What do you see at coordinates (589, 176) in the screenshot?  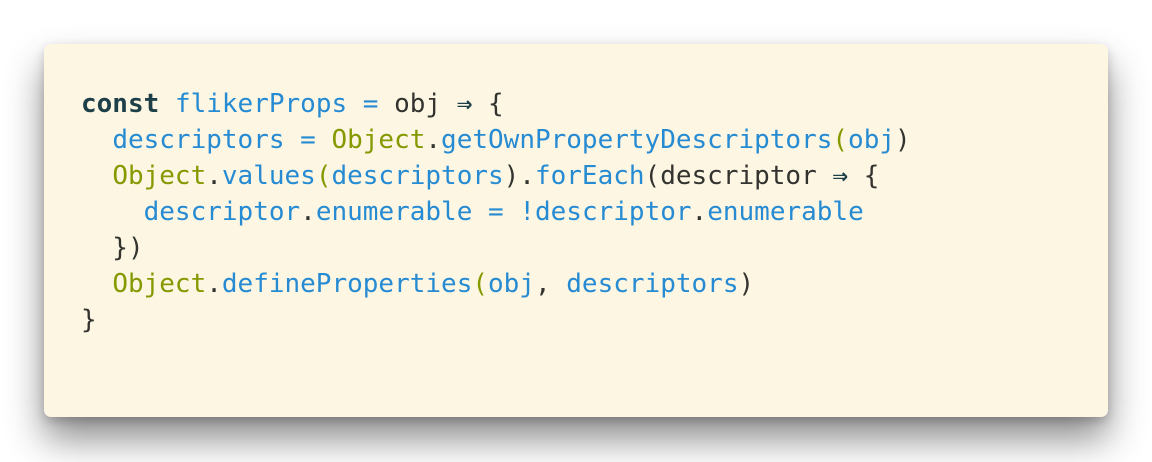 I see `code-token: forEach` at bounding box center [589, 176].